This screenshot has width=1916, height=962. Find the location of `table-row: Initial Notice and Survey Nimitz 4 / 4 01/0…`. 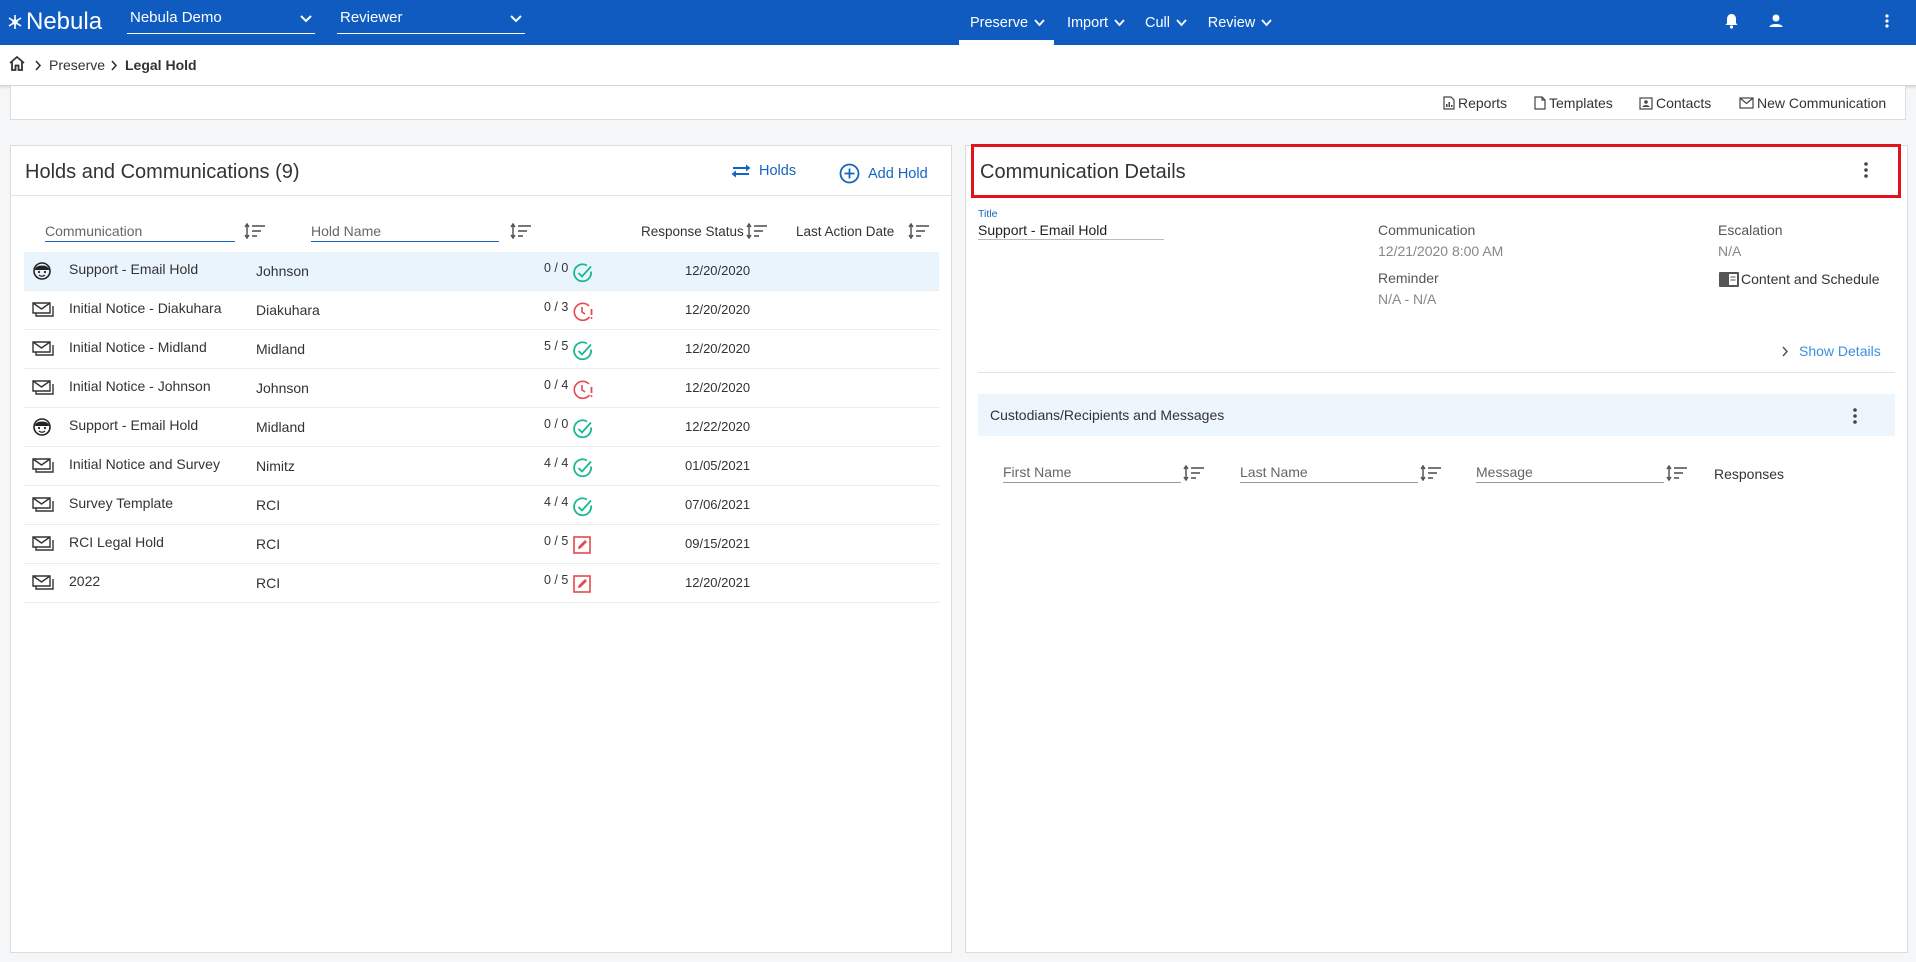

table-row: Initial Notice and Survey Nimitz 4 / 4 01/0… is located at coordinates (481, 466).